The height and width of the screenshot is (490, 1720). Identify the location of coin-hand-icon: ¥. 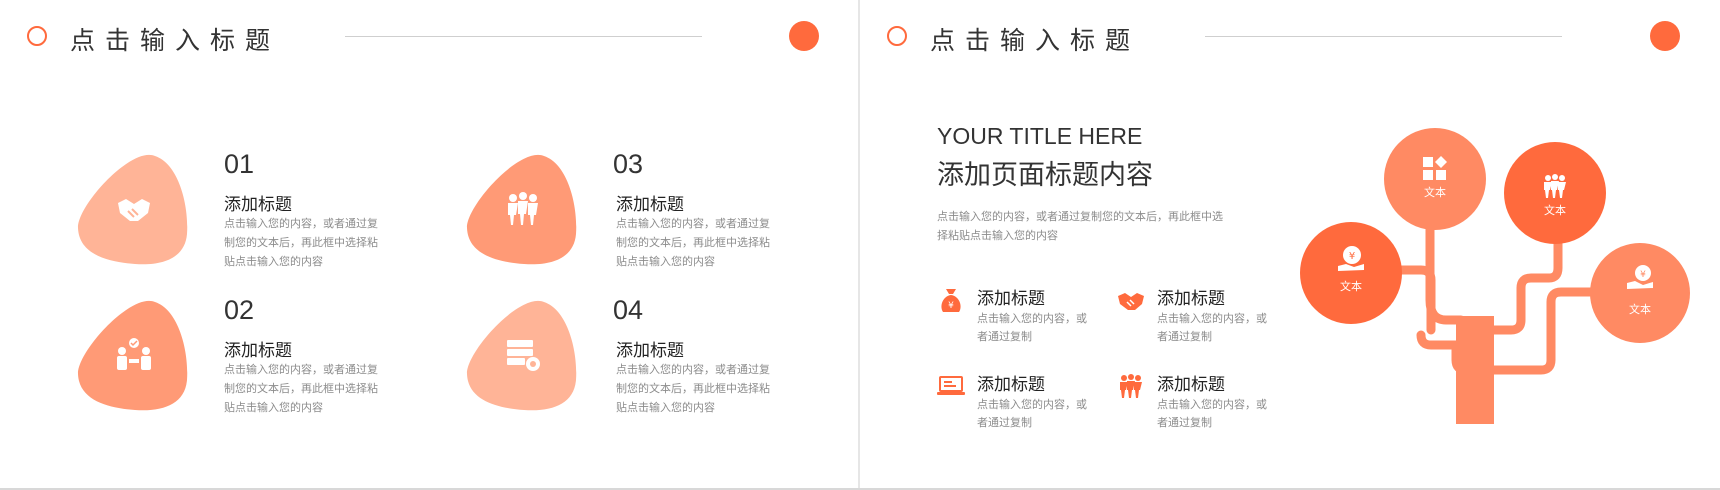
(1351, 258).